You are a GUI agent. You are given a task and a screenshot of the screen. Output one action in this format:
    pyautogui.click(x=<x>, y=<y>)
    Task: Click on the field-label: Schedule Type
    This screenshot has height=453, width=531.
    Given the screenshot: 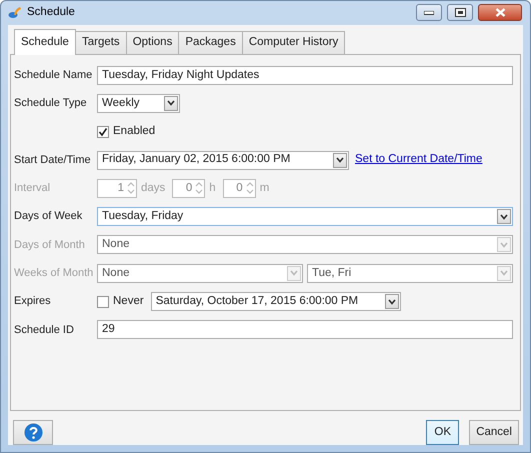 What is the action you would take?
    pyautogui.click(x=51, y=104)
    